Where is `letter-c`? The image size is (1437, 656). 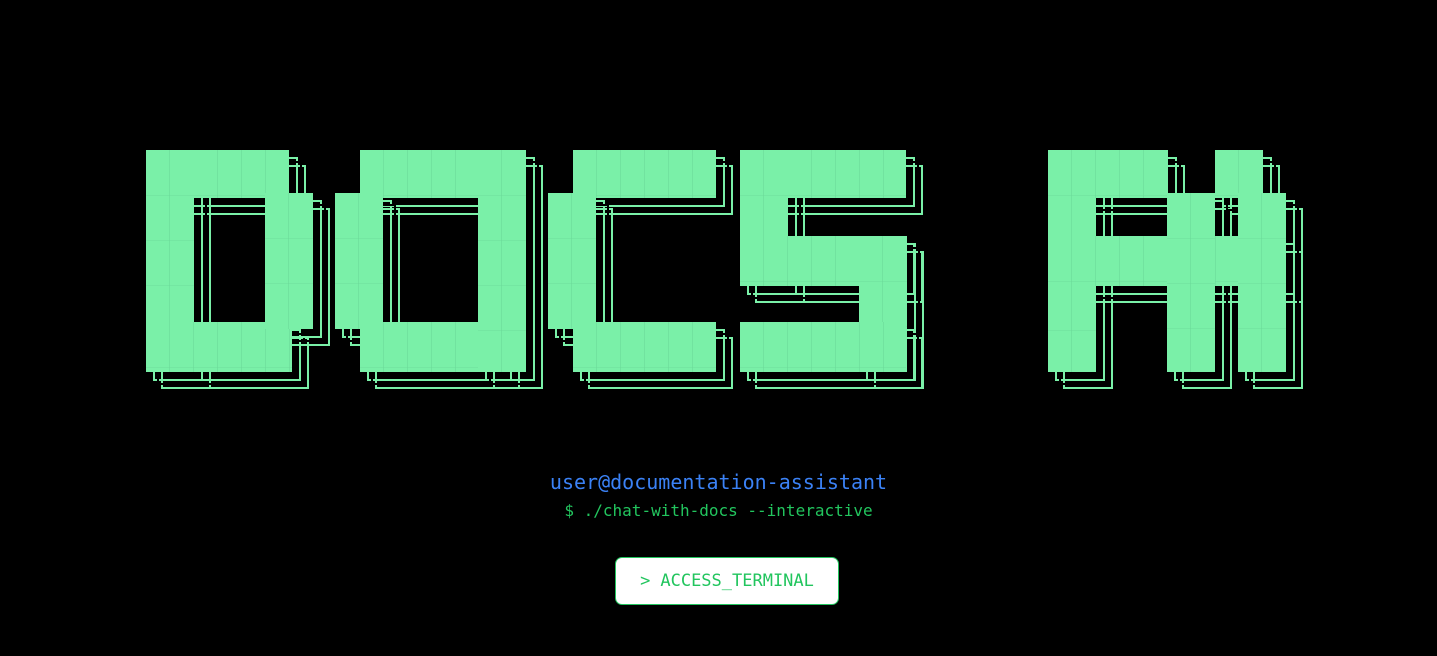
letter-c is located at coordinates (632, 261).